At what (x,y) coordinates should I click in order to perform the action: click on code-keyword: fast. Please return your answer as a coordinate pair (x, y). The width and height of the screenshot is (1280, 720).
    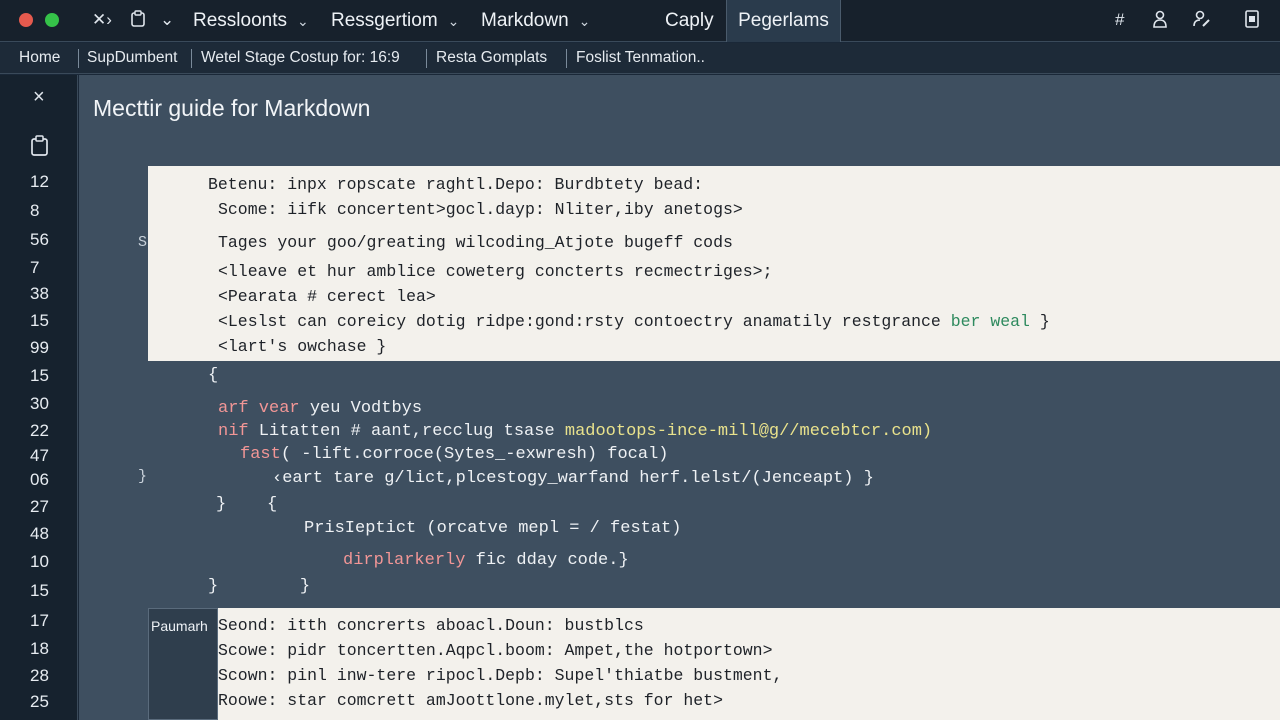
    Looking at the image, I should click on (260, 454).